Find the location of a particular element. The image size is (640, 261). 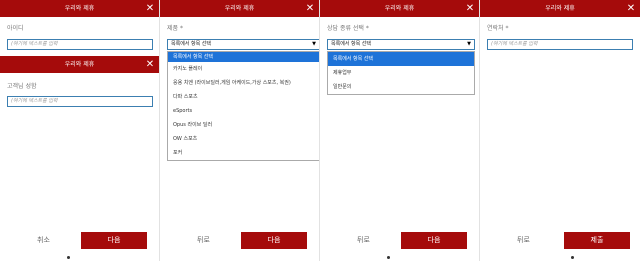

dialog-title-secondary: 우리와 제휴 is located at coordinates (79, 64).